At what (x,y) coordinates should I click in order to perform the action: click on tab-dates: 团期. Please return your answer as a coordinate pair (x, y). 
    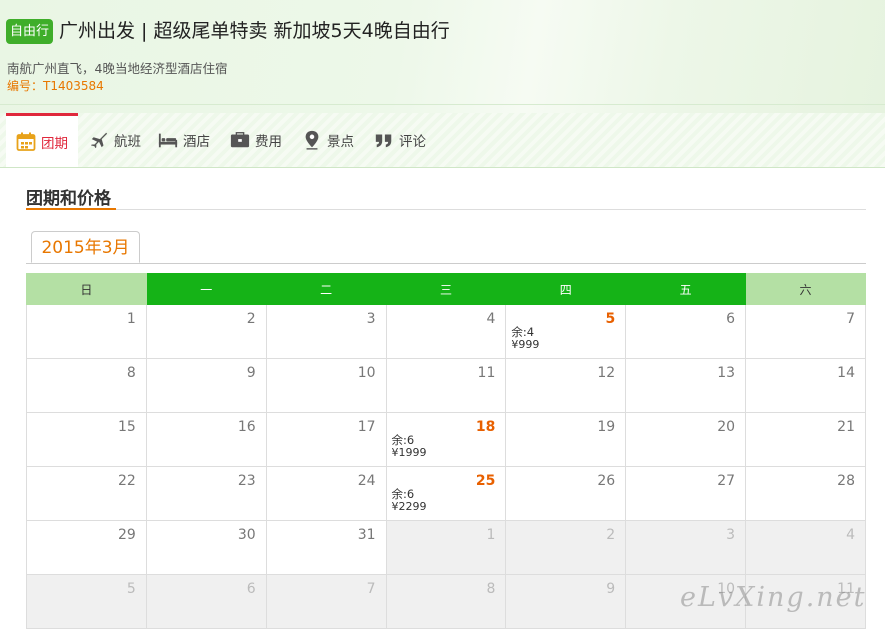
    Looking at the image, I should click on (42, 140).